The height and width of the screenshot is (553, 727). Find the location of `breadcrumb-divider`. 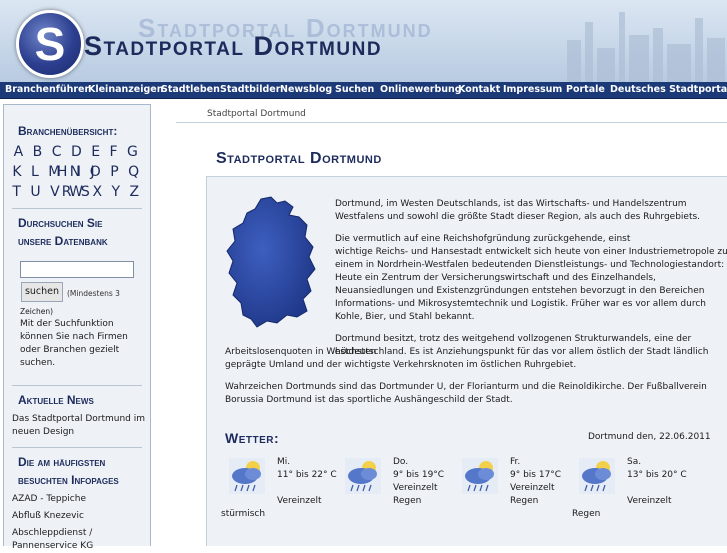

breadcrumb-divider is located at coordinates (451, 122).